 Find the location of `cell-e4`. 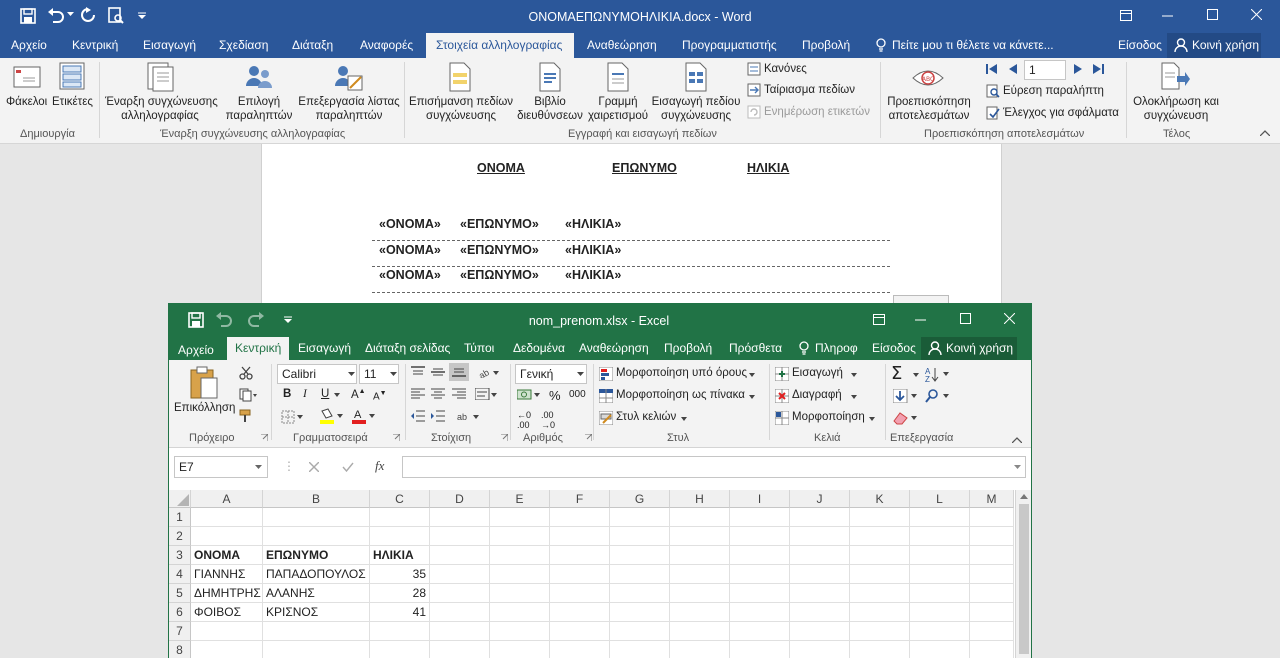

cell-e4 is located at coordinates (520, 574).